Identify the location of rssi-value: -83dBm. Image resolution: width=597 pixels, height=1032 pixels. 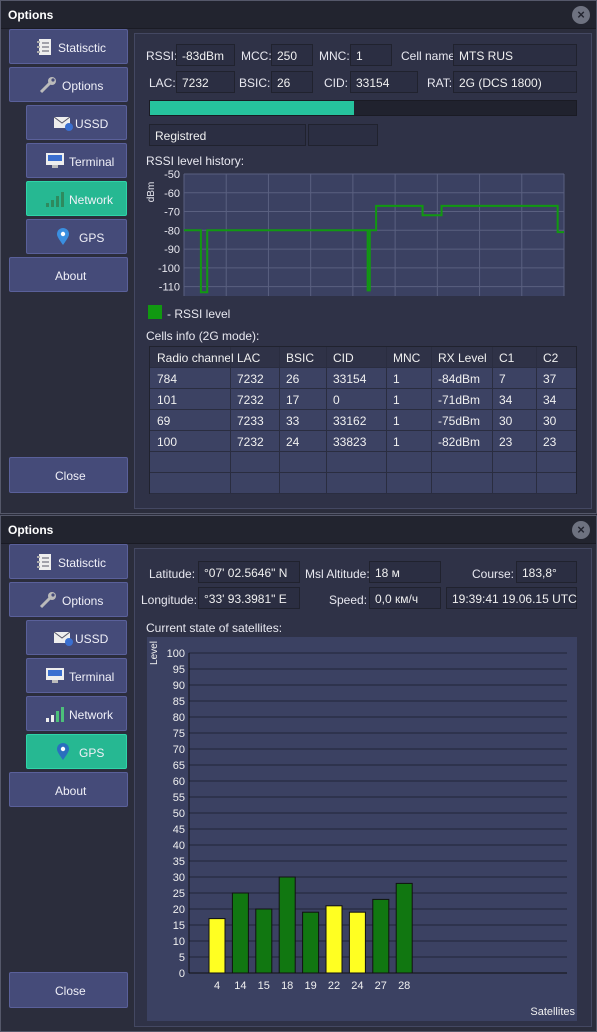
(205, 55).